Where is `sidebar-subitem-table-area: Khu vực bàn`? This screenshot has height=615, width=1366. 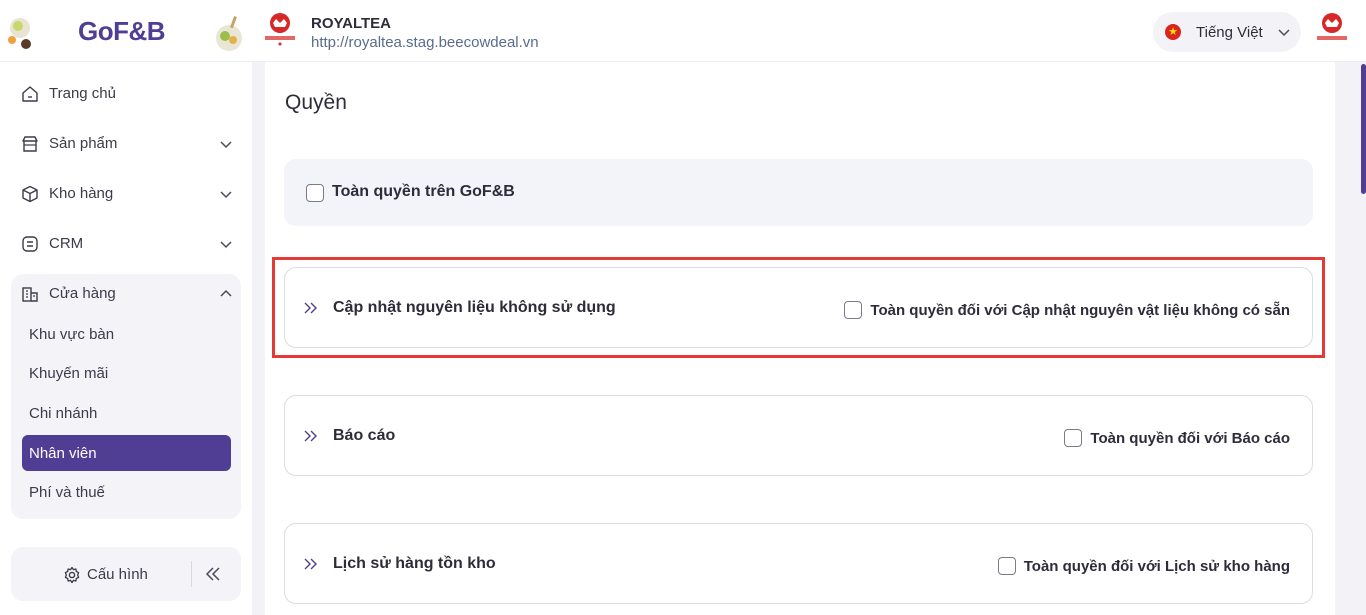 sidebar-subitem-table-area: Khu vực bàn is located at coordinates (126, 334).